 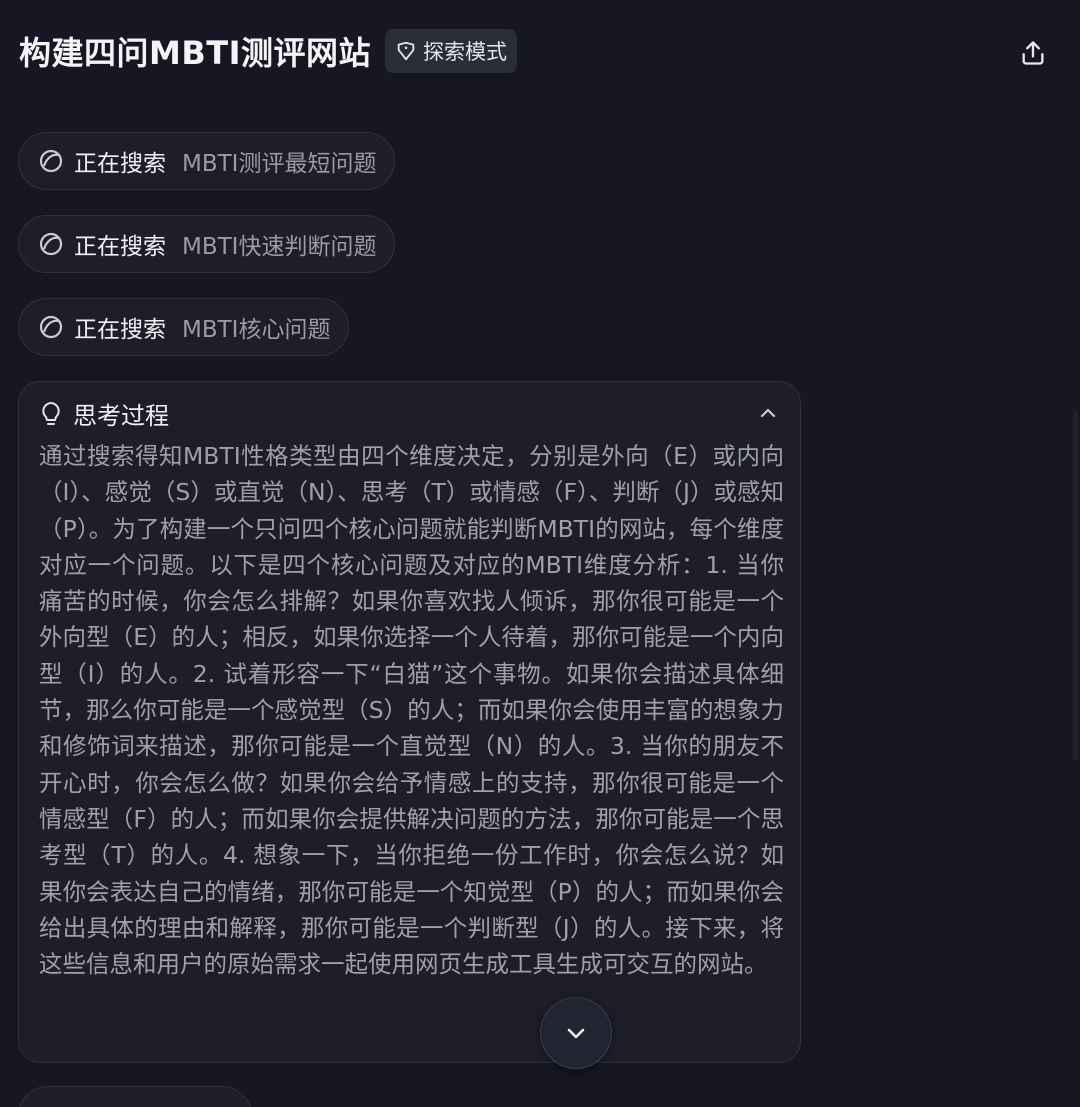 I want to click on search-status-pill: 正在搜索 MBTI核心问题, so click(x=184, y=327).